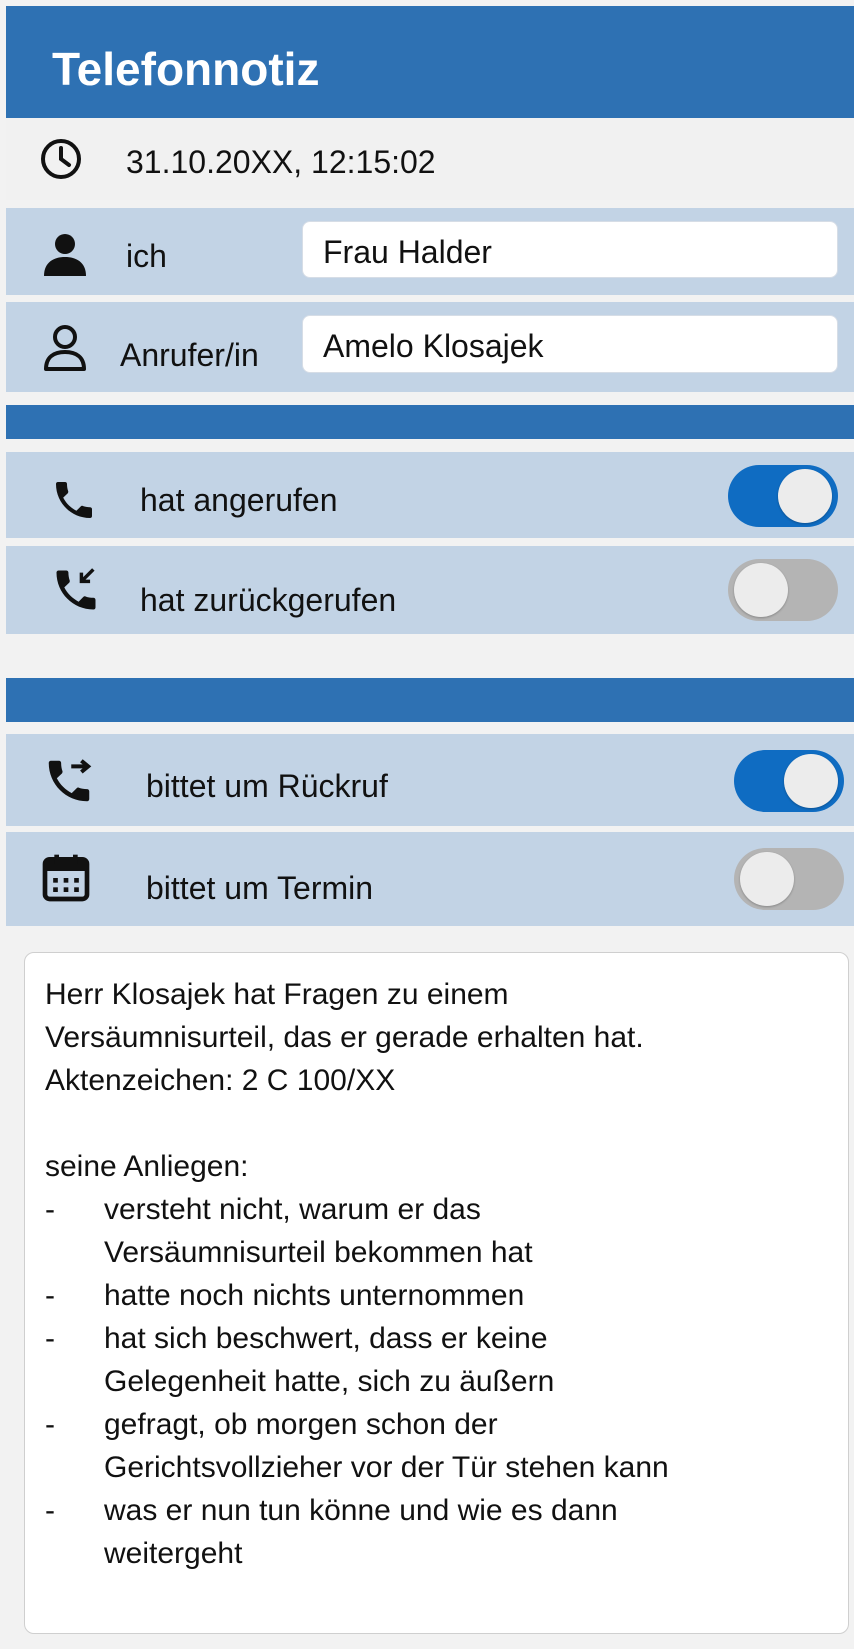 The image size is (854, 1649). Describe the element at coordinates (186, 69) in the screenshot. I see `page-title: Telefonnotiz` at that location.